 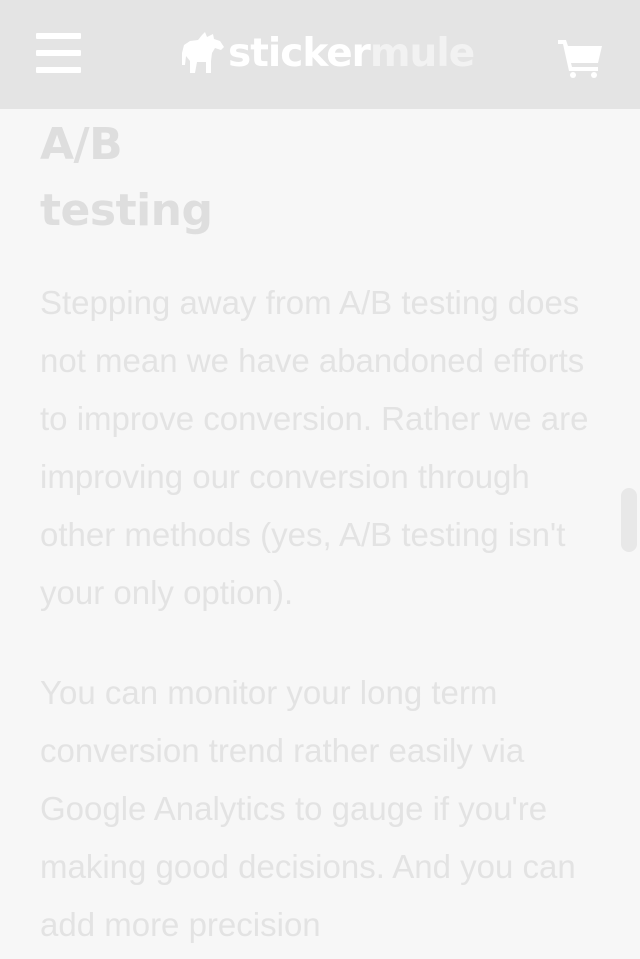 I want to click on cart-glyph, so click(x=580, y=59).